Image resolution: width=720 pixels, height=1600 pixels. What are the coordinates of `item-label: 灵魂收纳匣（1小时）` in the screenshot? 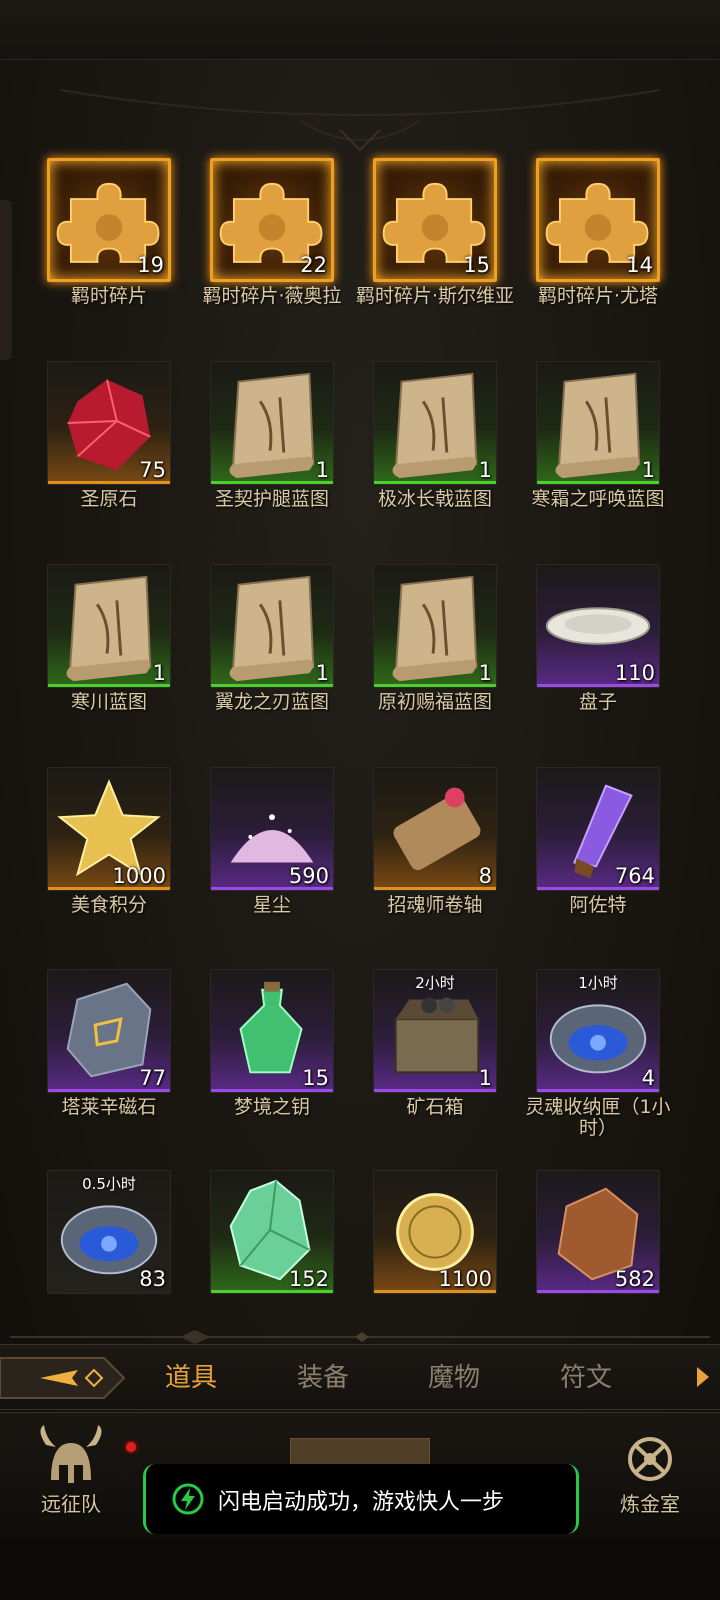 It's located at (598, 1117).